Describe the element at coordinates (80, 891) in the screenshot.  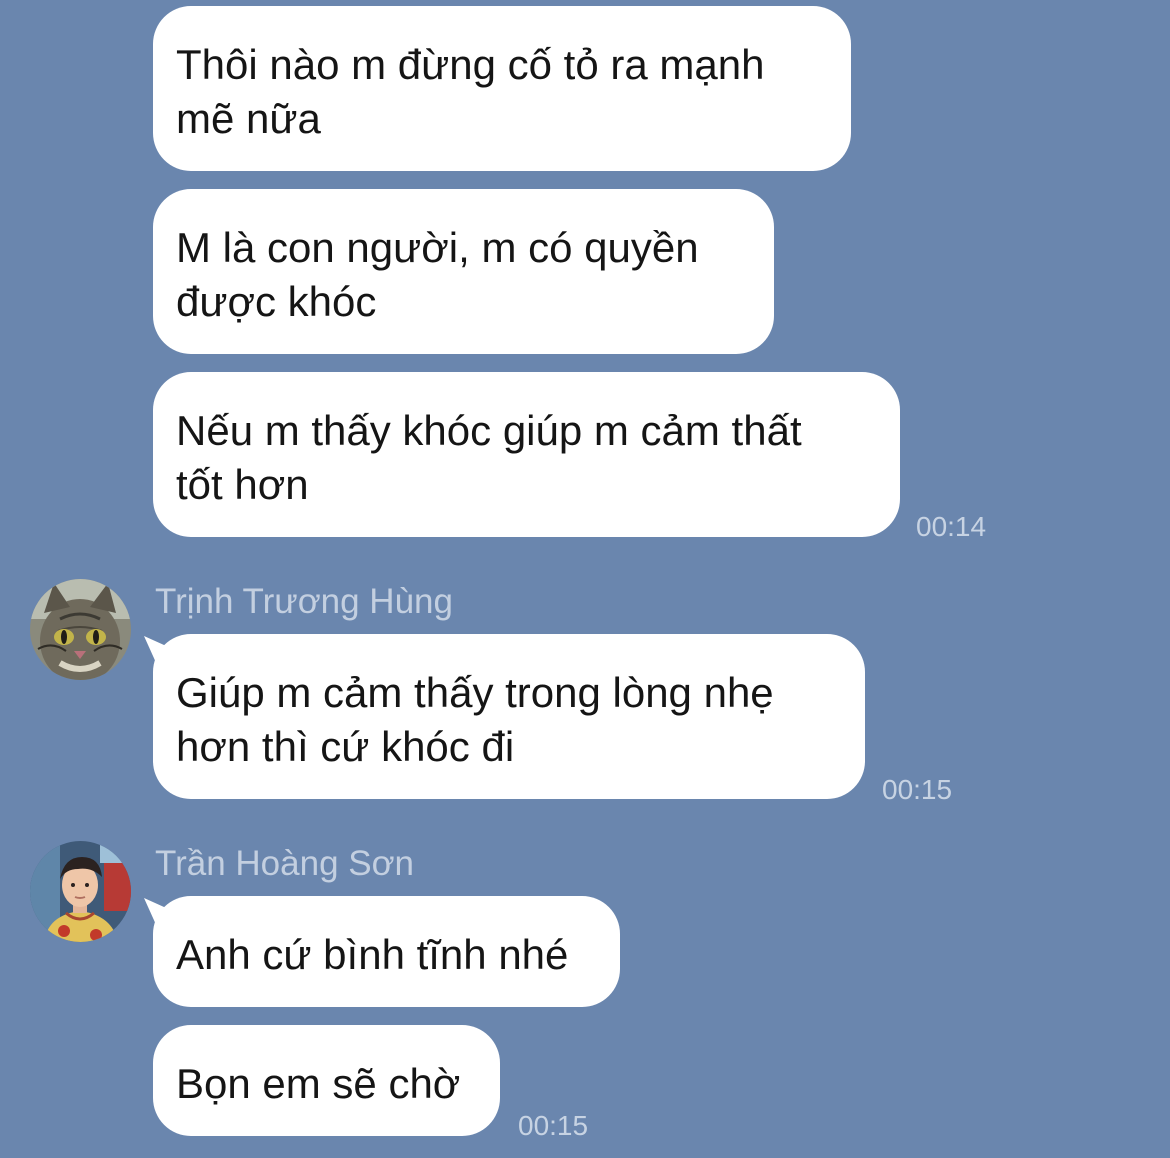
I see `person-avatar` at that location.